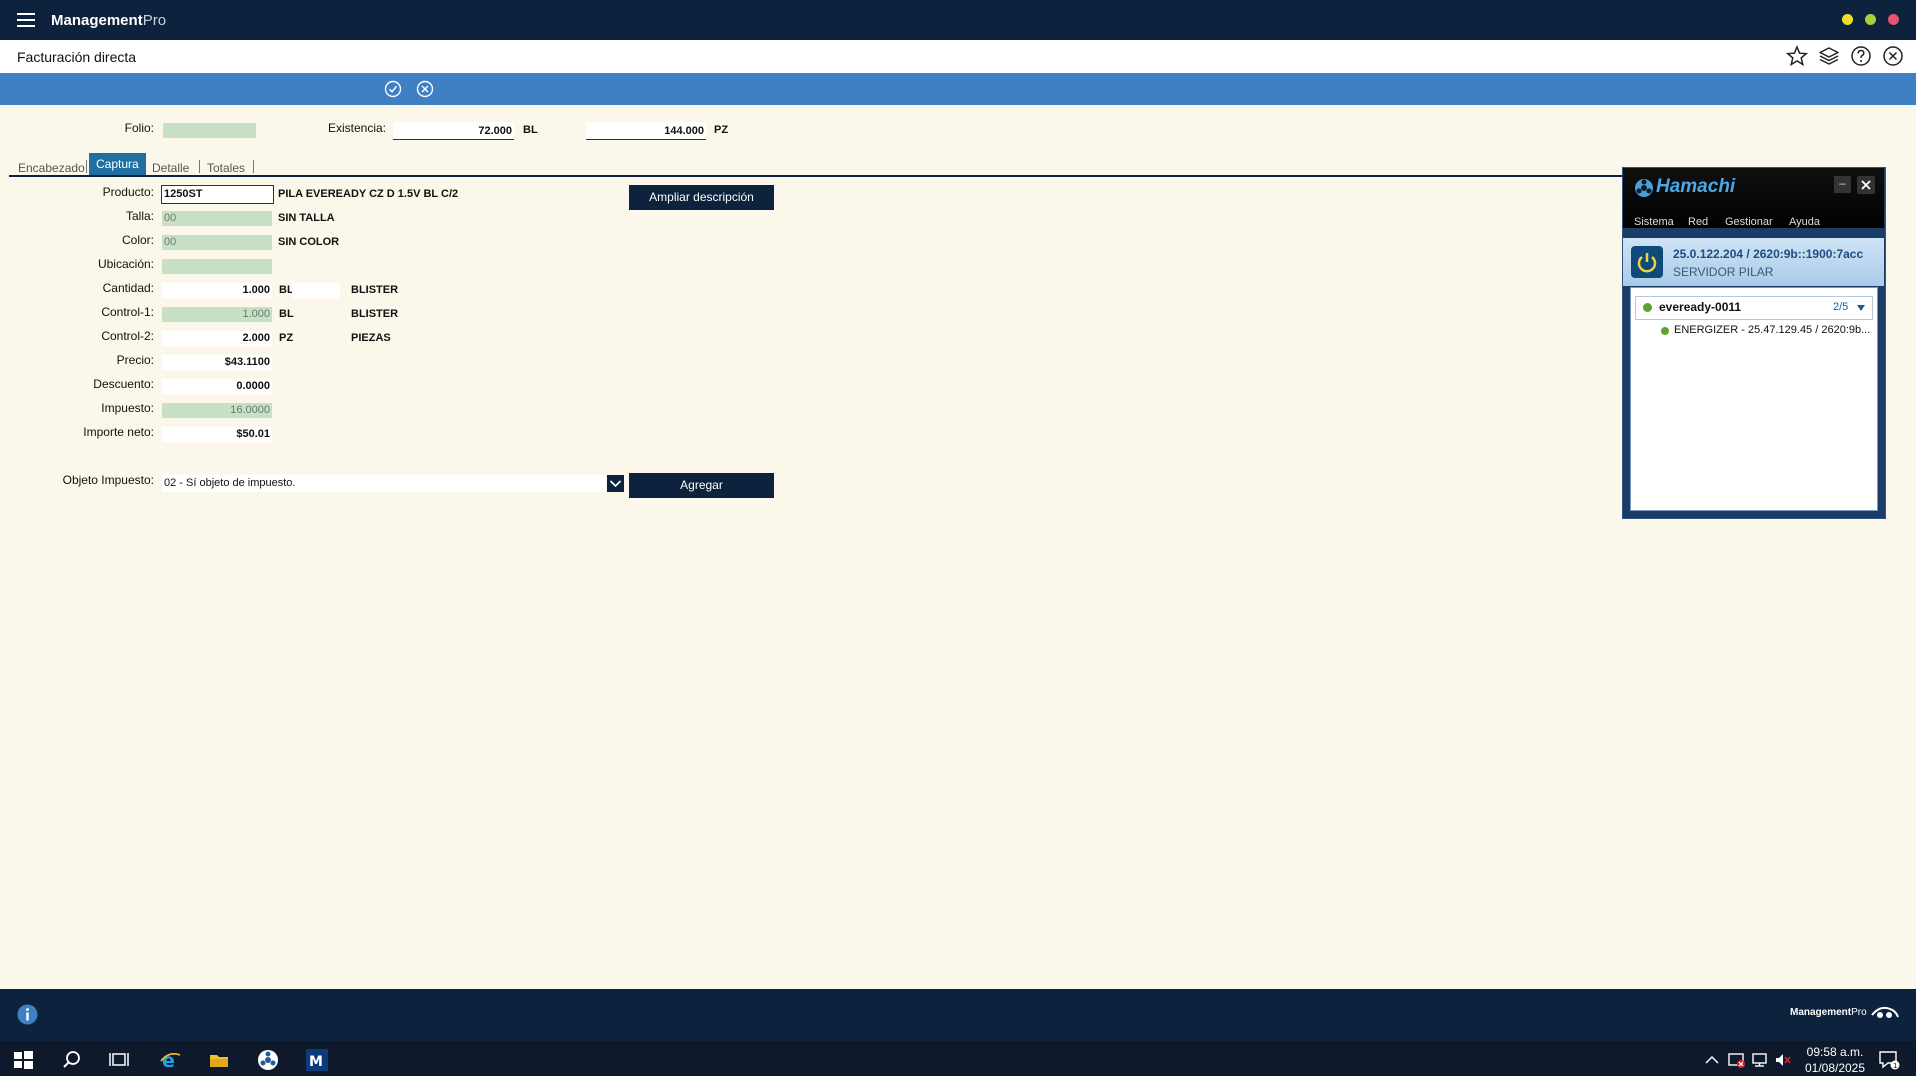  I want to click on talla-description: SIN TALLA, so click(306, 218).